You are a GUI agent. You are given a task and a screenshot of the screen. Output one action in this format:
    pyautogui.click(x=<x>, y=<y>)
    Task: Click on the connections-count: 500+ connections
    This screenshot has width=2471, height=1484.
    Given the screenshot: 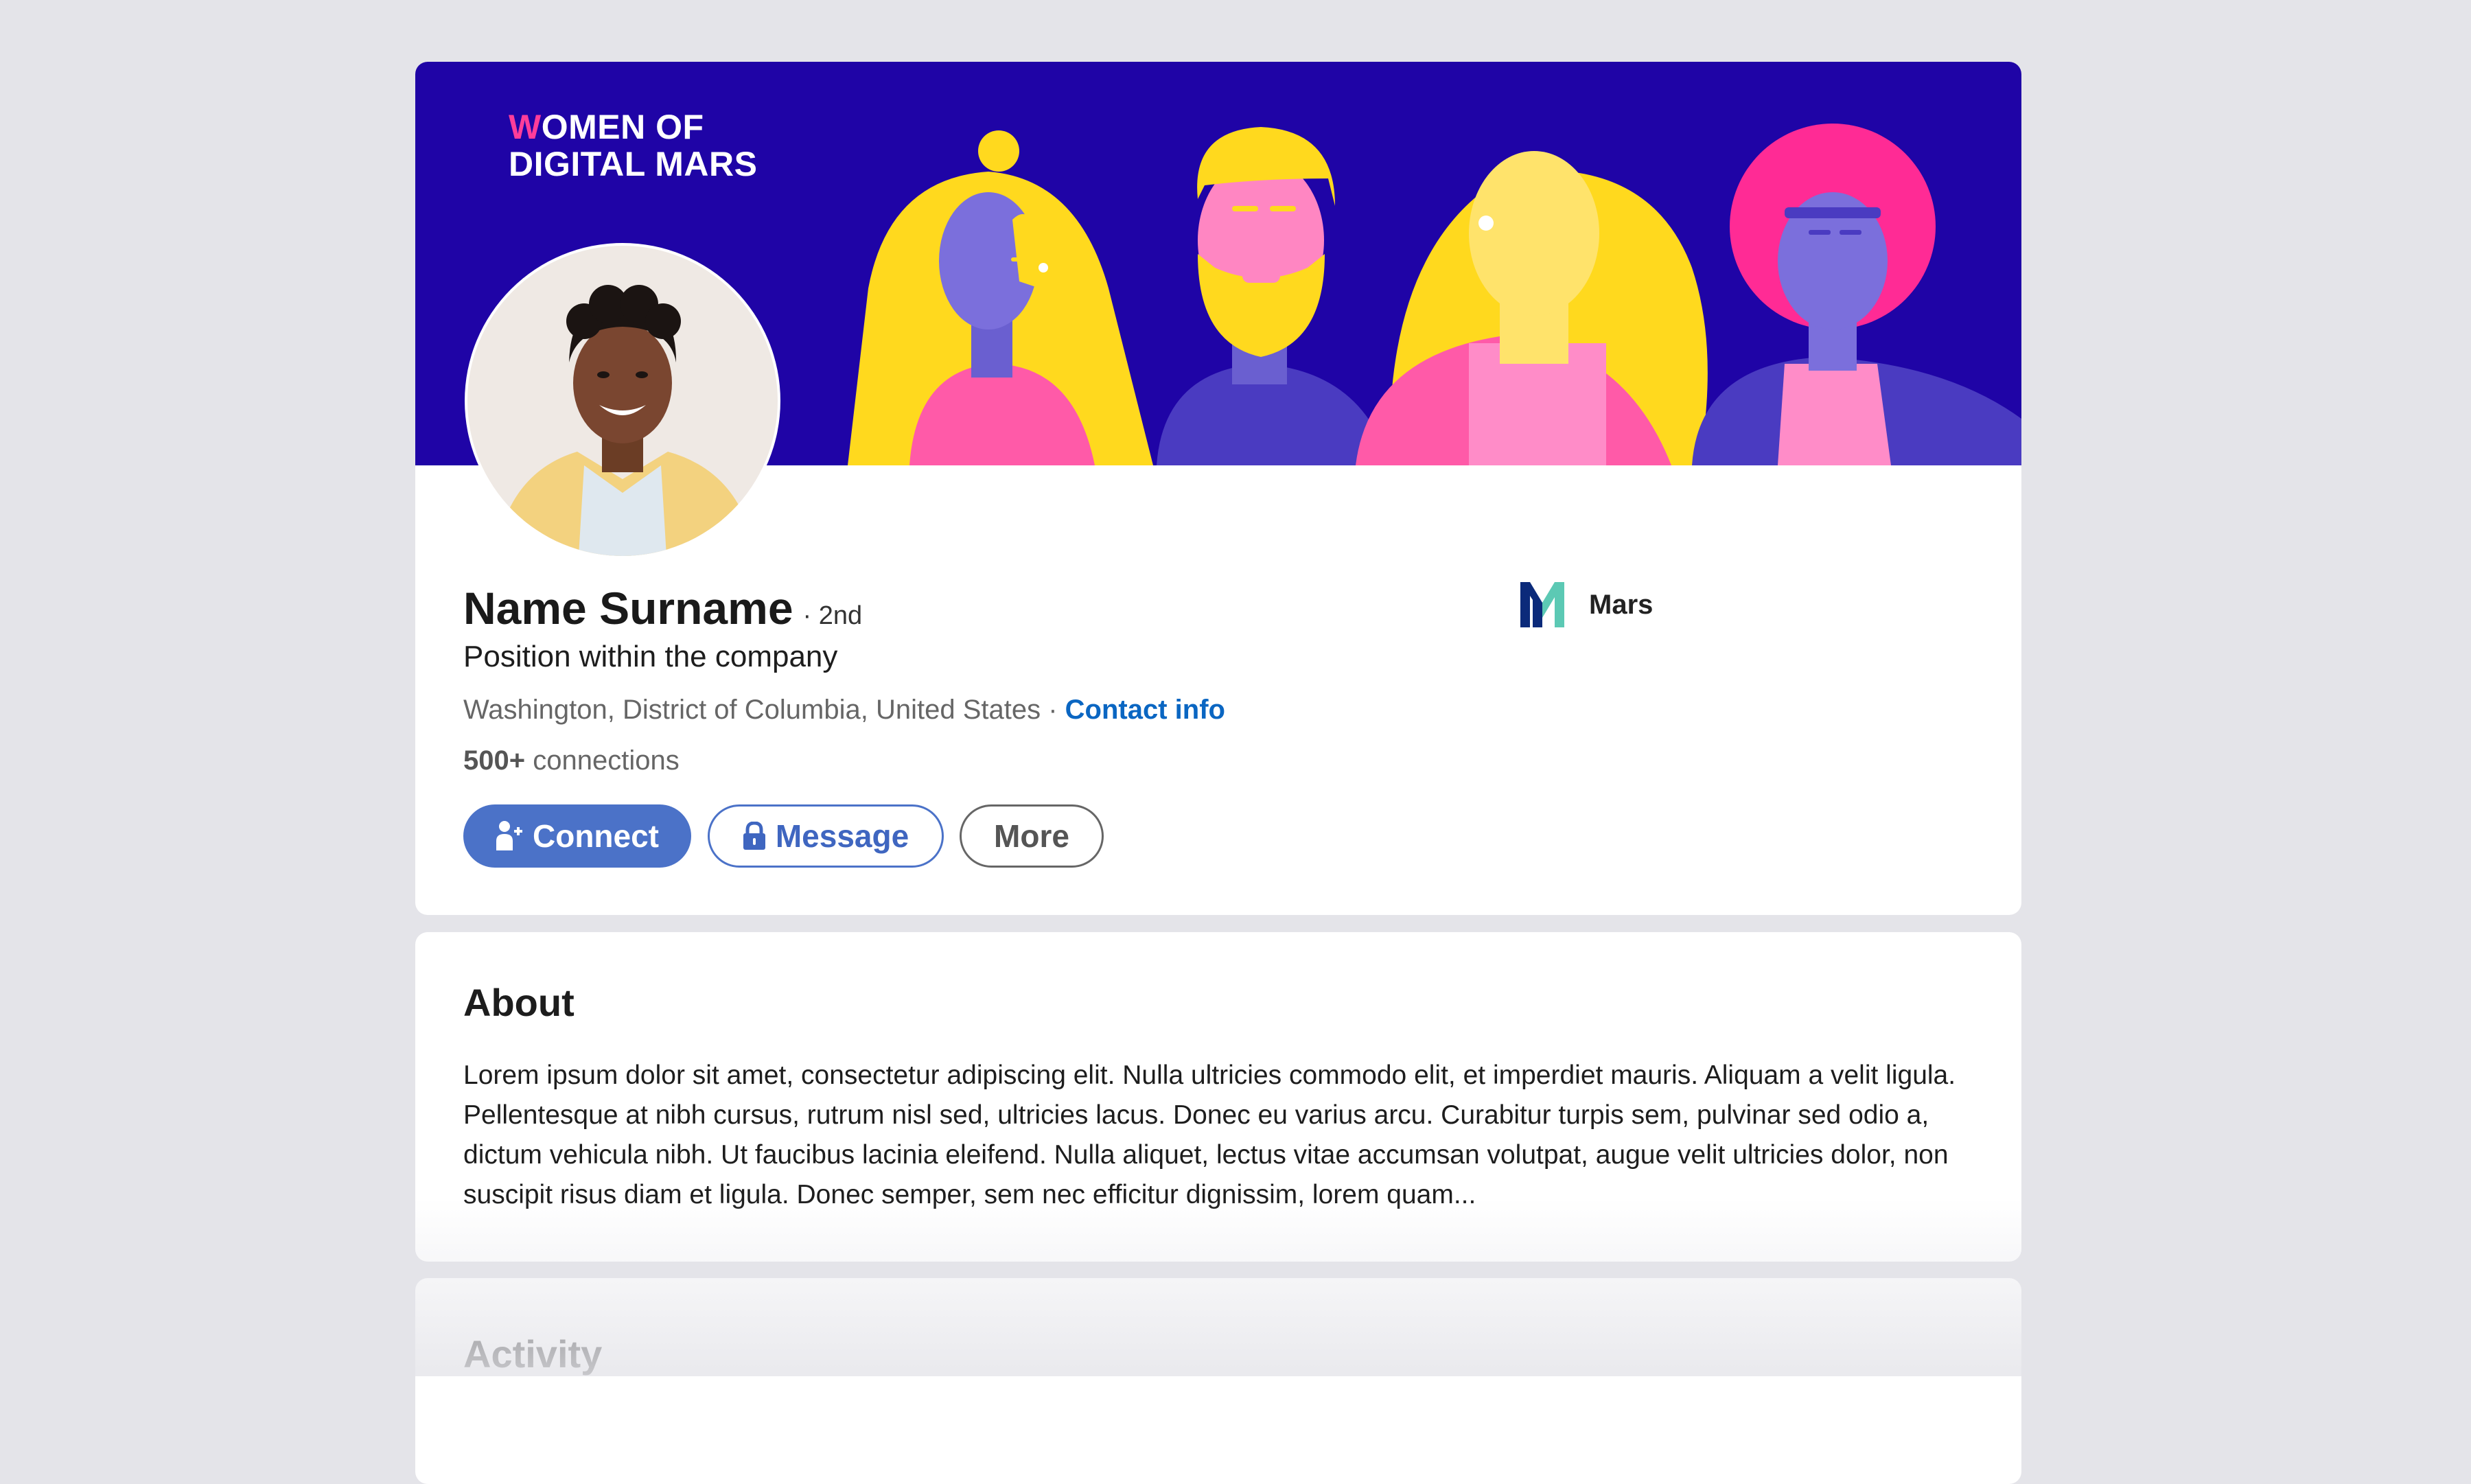 What is the action you would take?
    pyautogui.click(x=572, y=760)
    